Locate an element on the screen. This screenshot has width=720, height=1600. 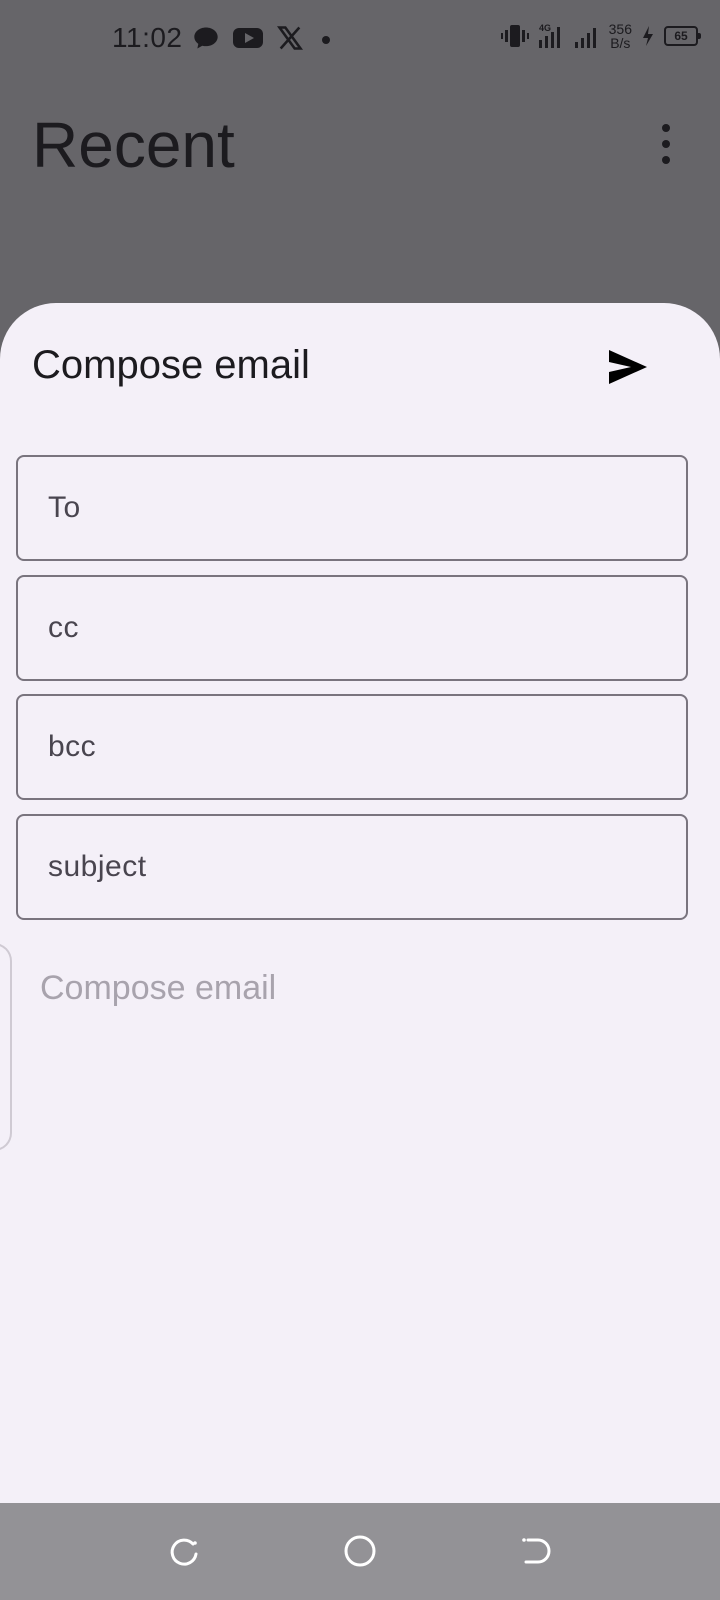
send-button is located at coordinates (628, 367).